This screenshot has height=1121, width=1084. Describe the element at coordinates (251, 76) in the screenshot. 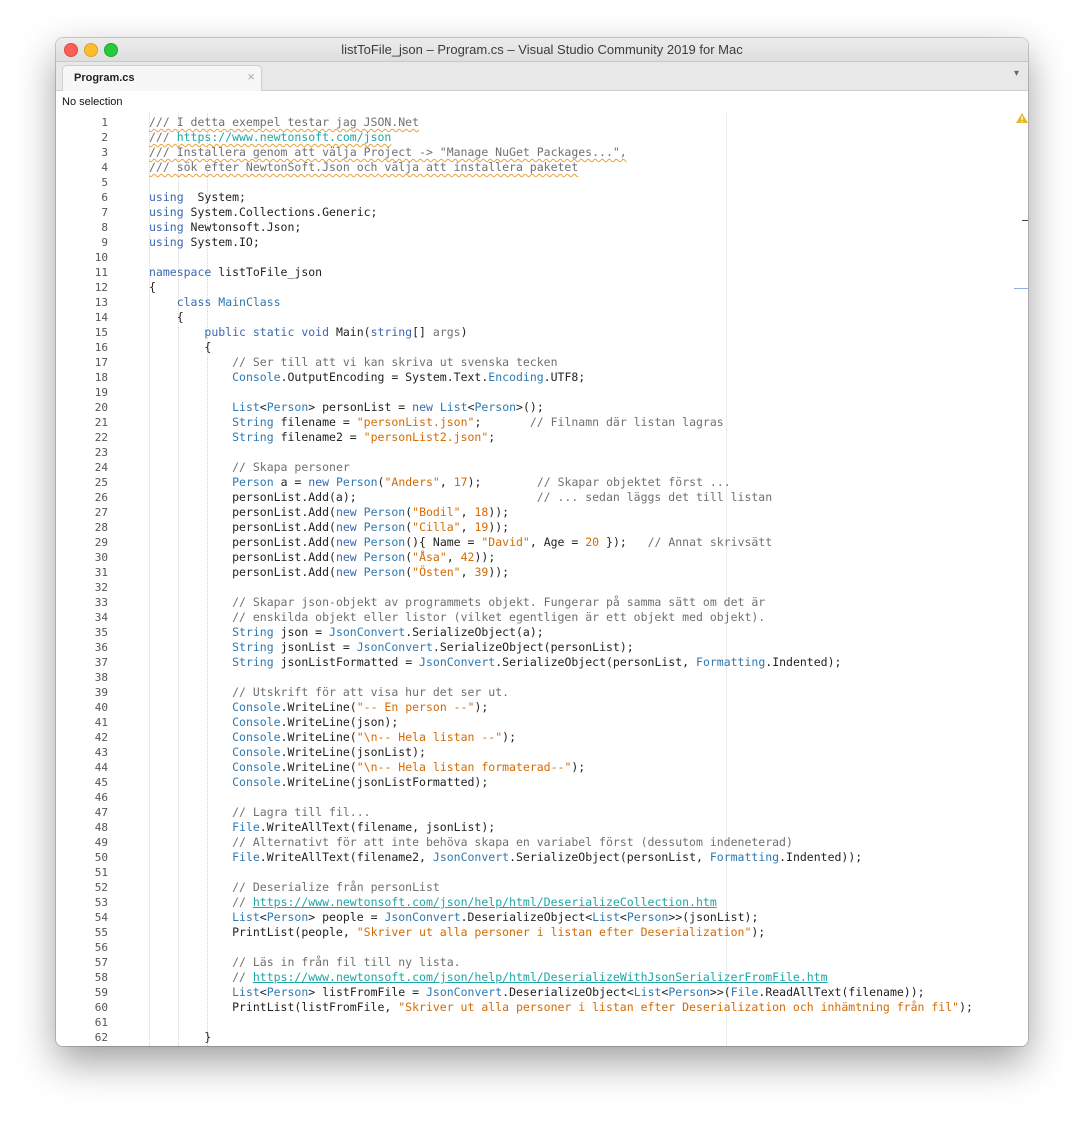

I see `close-icon: ×` at that location.